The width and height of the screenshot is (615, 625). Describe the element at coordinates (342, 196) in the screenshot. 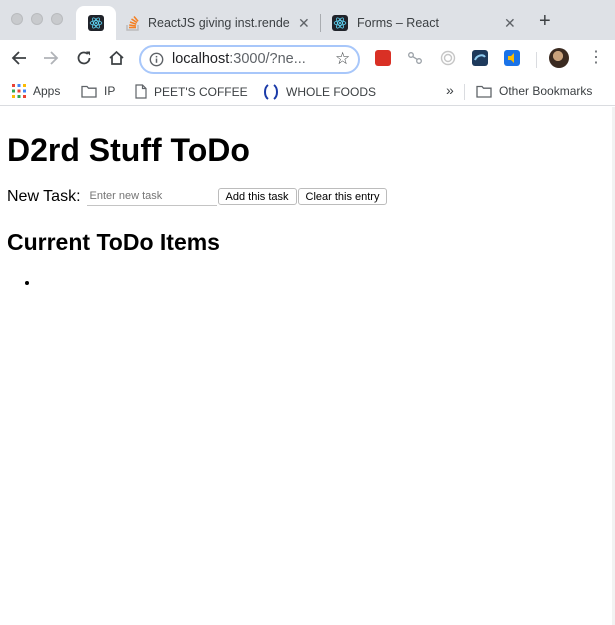

I see `clear-entry-button: Clear this entry` at that location.